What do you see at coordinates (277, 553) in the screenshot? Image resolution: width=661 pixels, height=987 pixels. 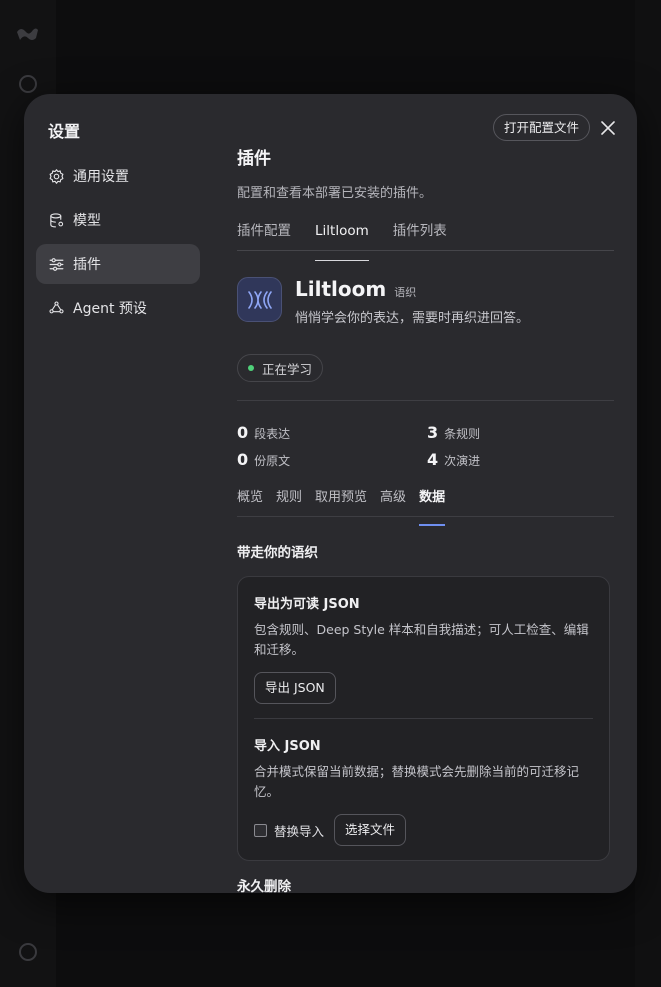 I see `data-group-title: 带走你的语织` at bounding box center [277, 553].